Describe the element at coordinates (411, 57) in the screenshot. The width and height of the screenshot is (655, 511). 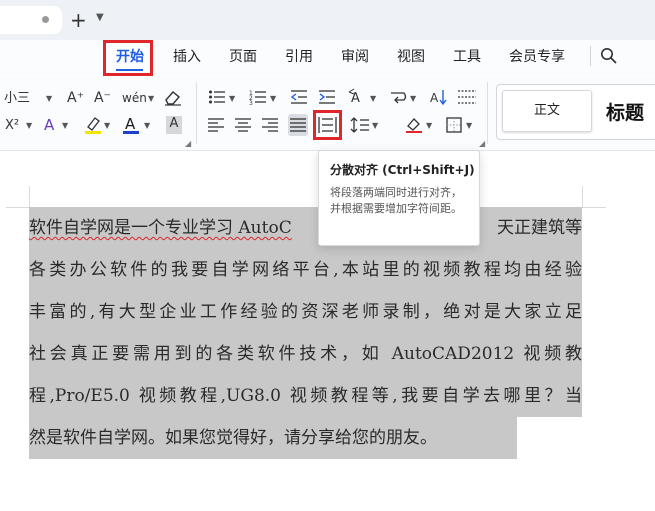
I see `tab-view: 视图` at that location.